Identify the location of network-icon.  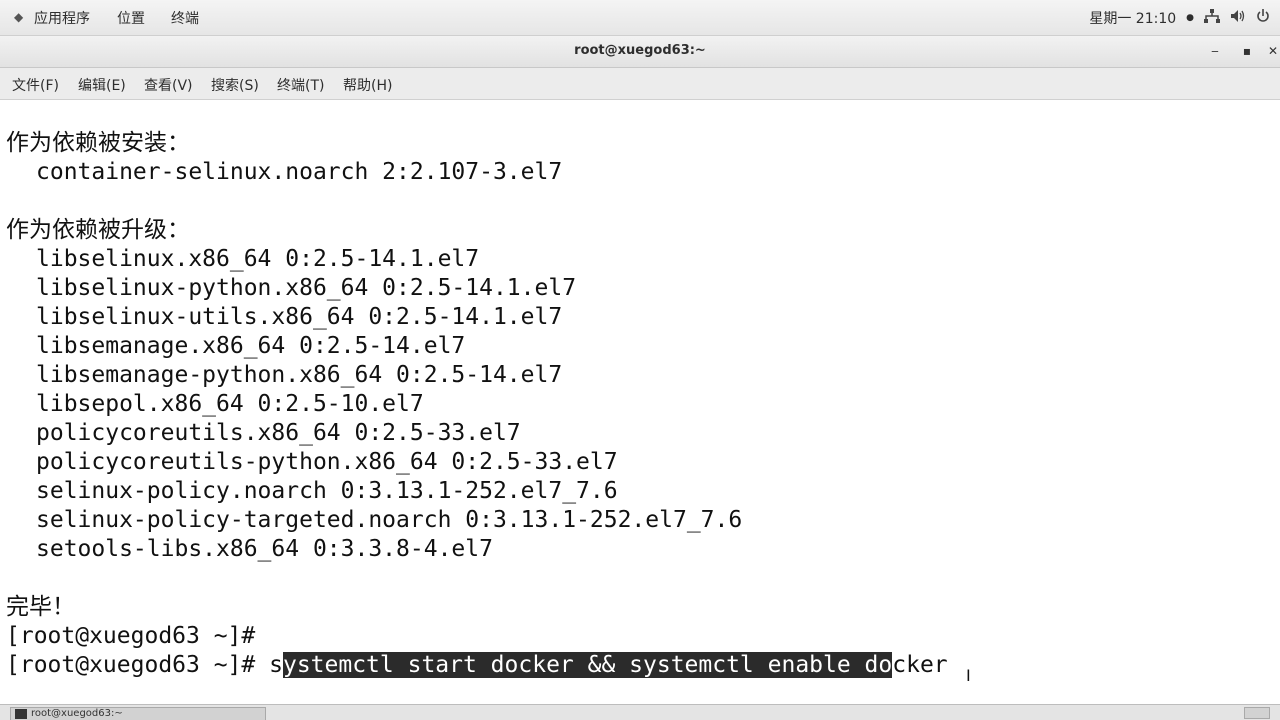
(1212, 18).